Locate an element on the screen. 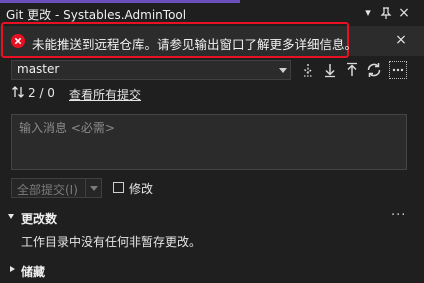  incoming-outgoing-icon is located at coordinates (18, 92).